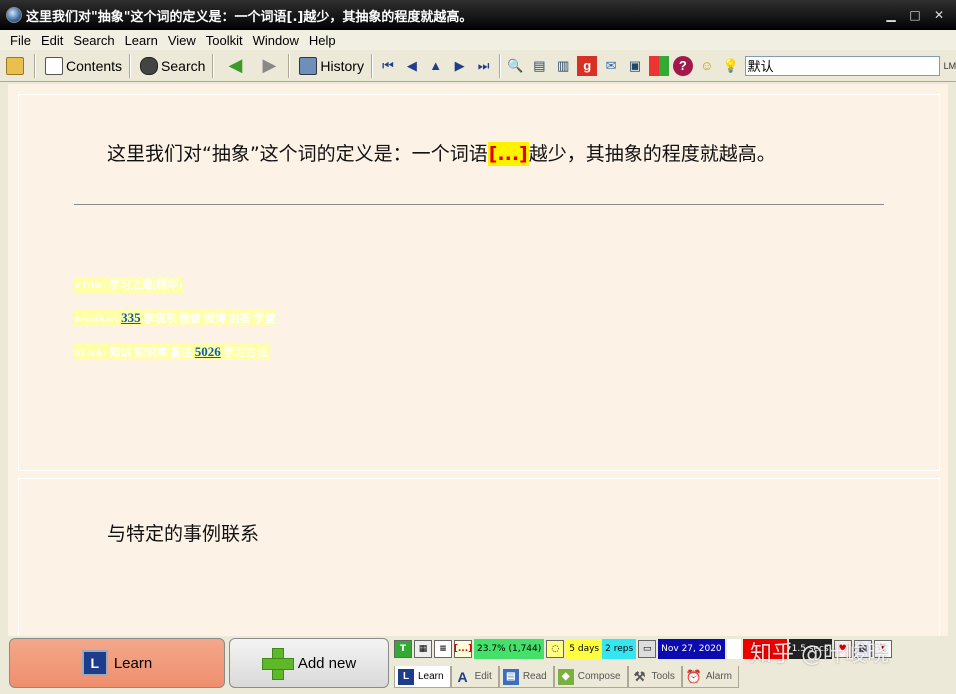  I want to click on progress-status: 23.7% (1,744), so click(509, 649).